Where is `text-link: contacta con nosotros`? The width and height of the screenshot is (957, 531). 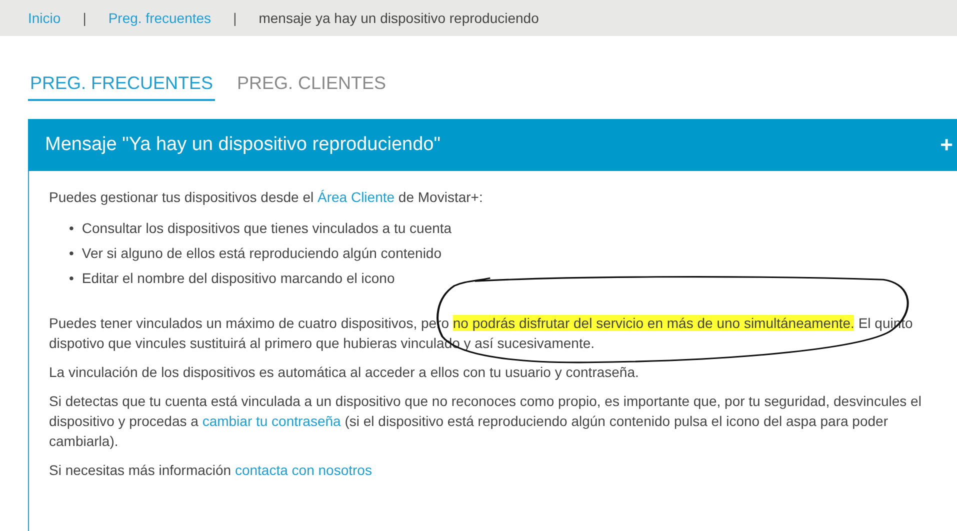 text-link: contacta con nosotros is located at coordinates (303, 470).